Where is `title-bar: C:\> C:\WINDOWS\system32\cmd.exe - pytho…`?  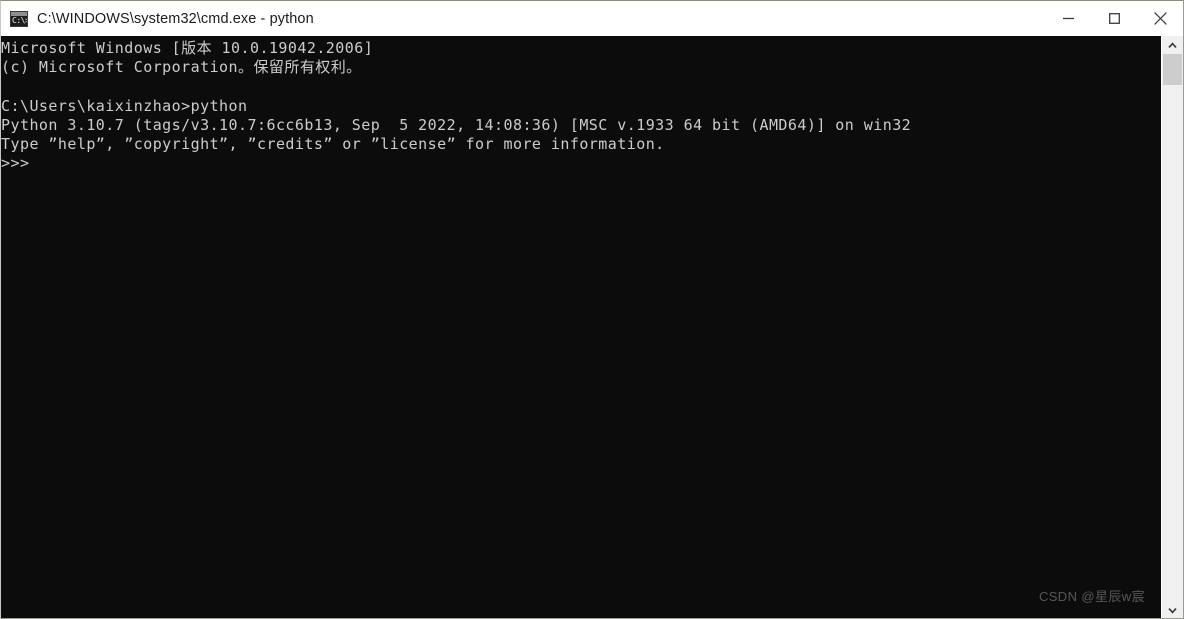 title-bar: C:\> C:\WINDOWS\system32\cmd.exe - pytho… is located at coordinates (592, 18).